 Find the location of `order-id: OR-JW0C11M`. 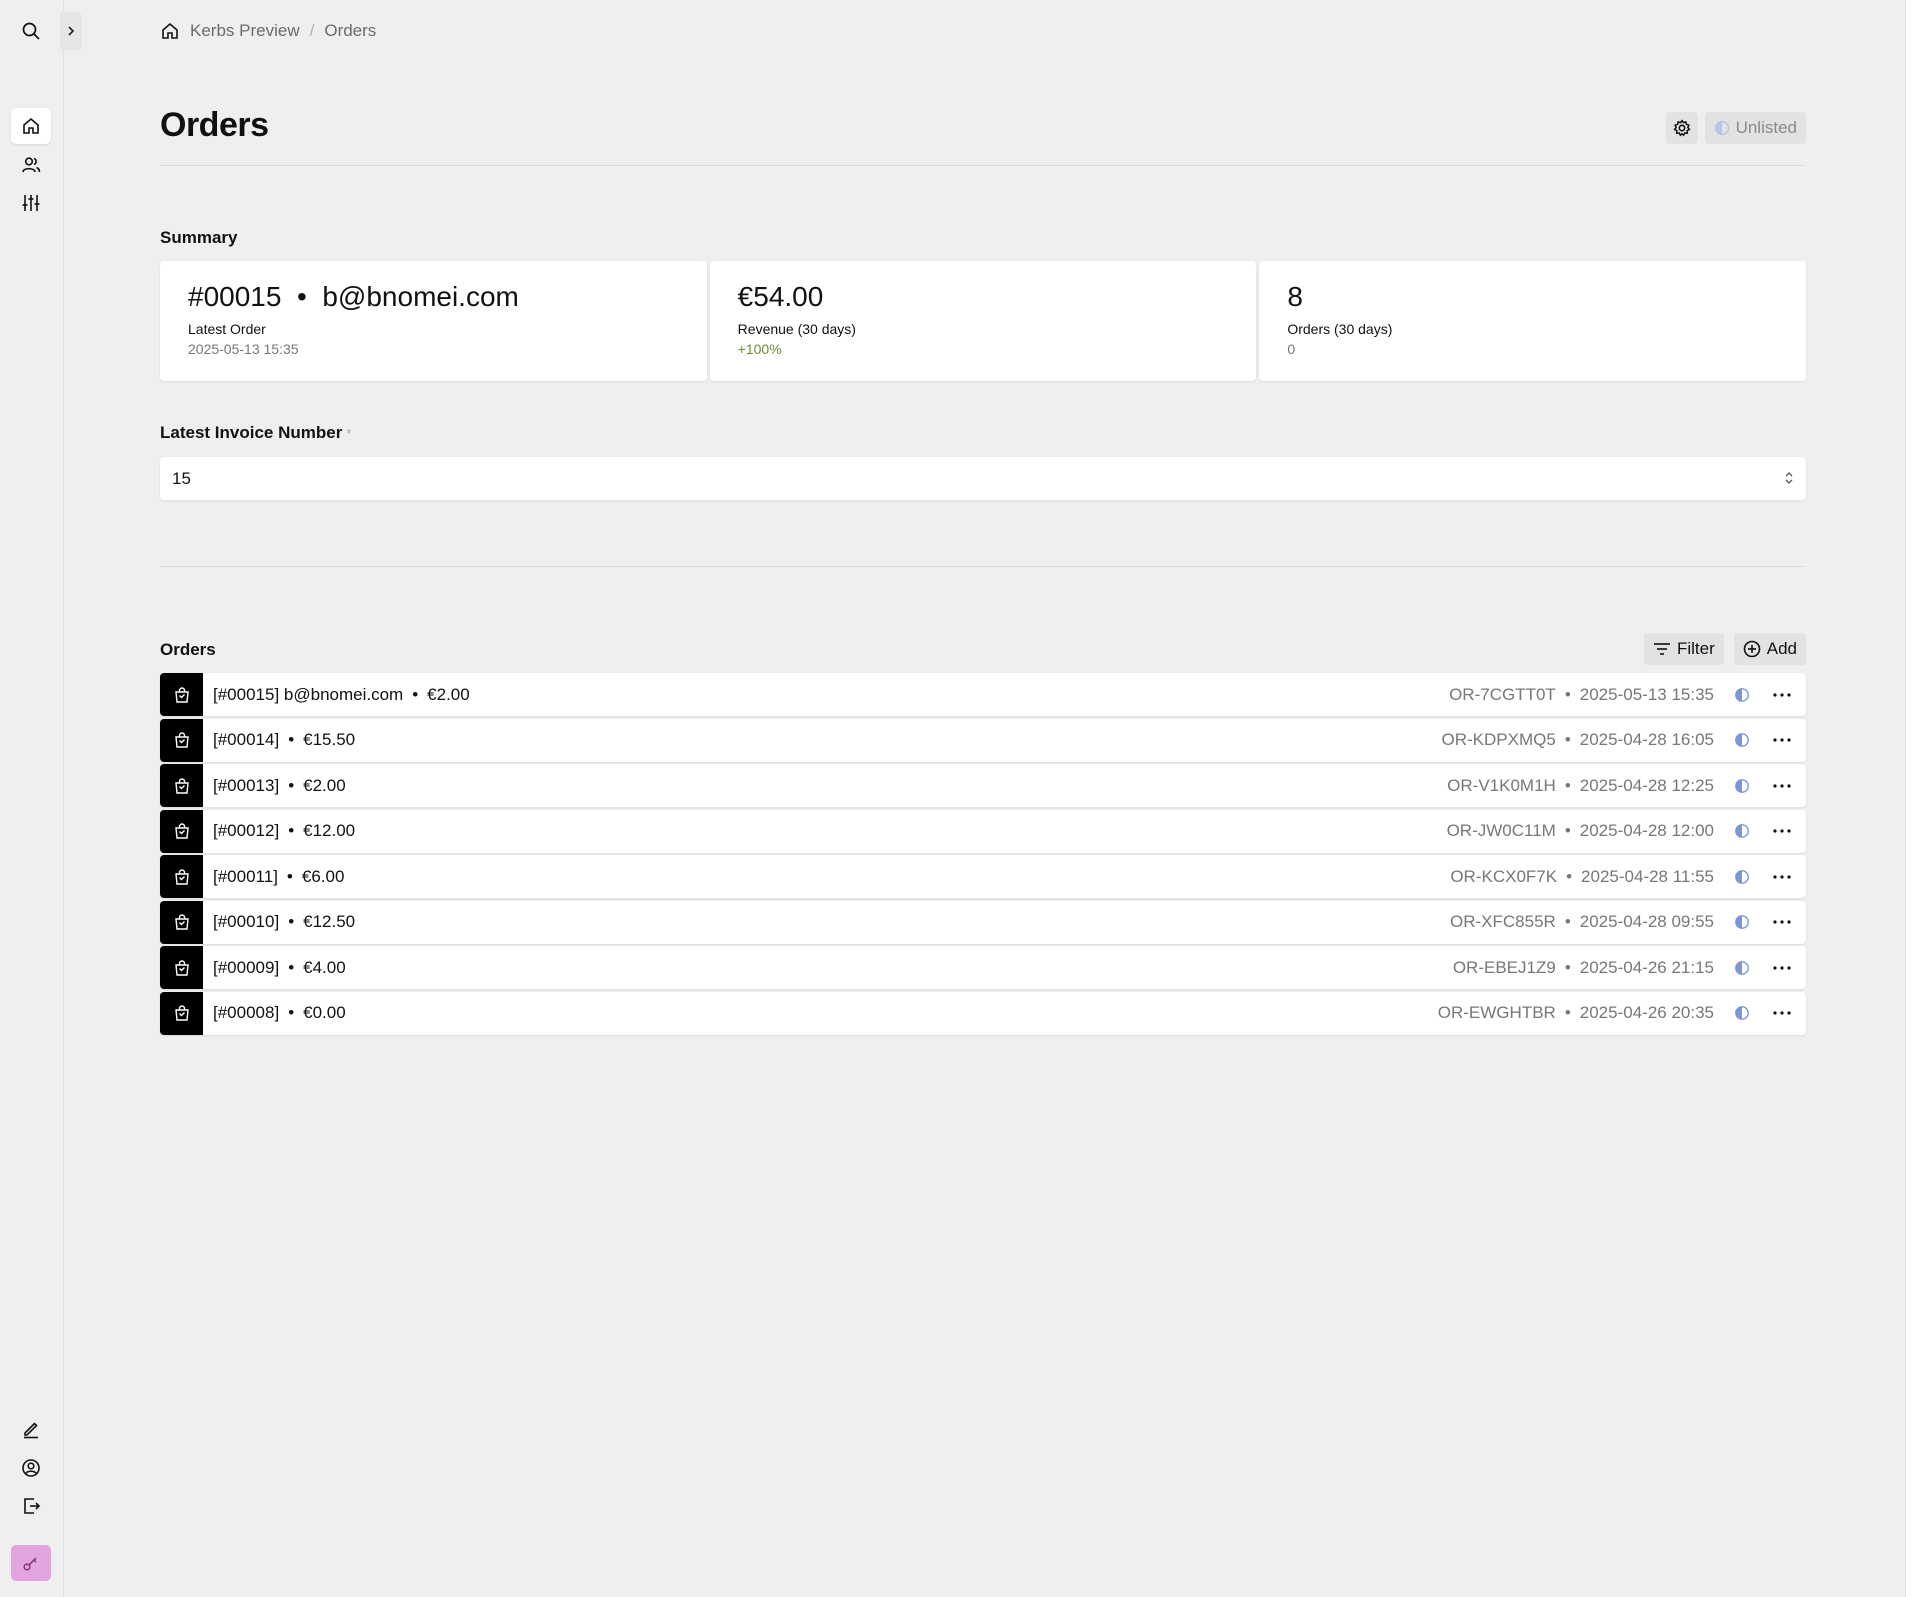

order-id: OR-JW0C11M is located at coordinates (1501, 830).